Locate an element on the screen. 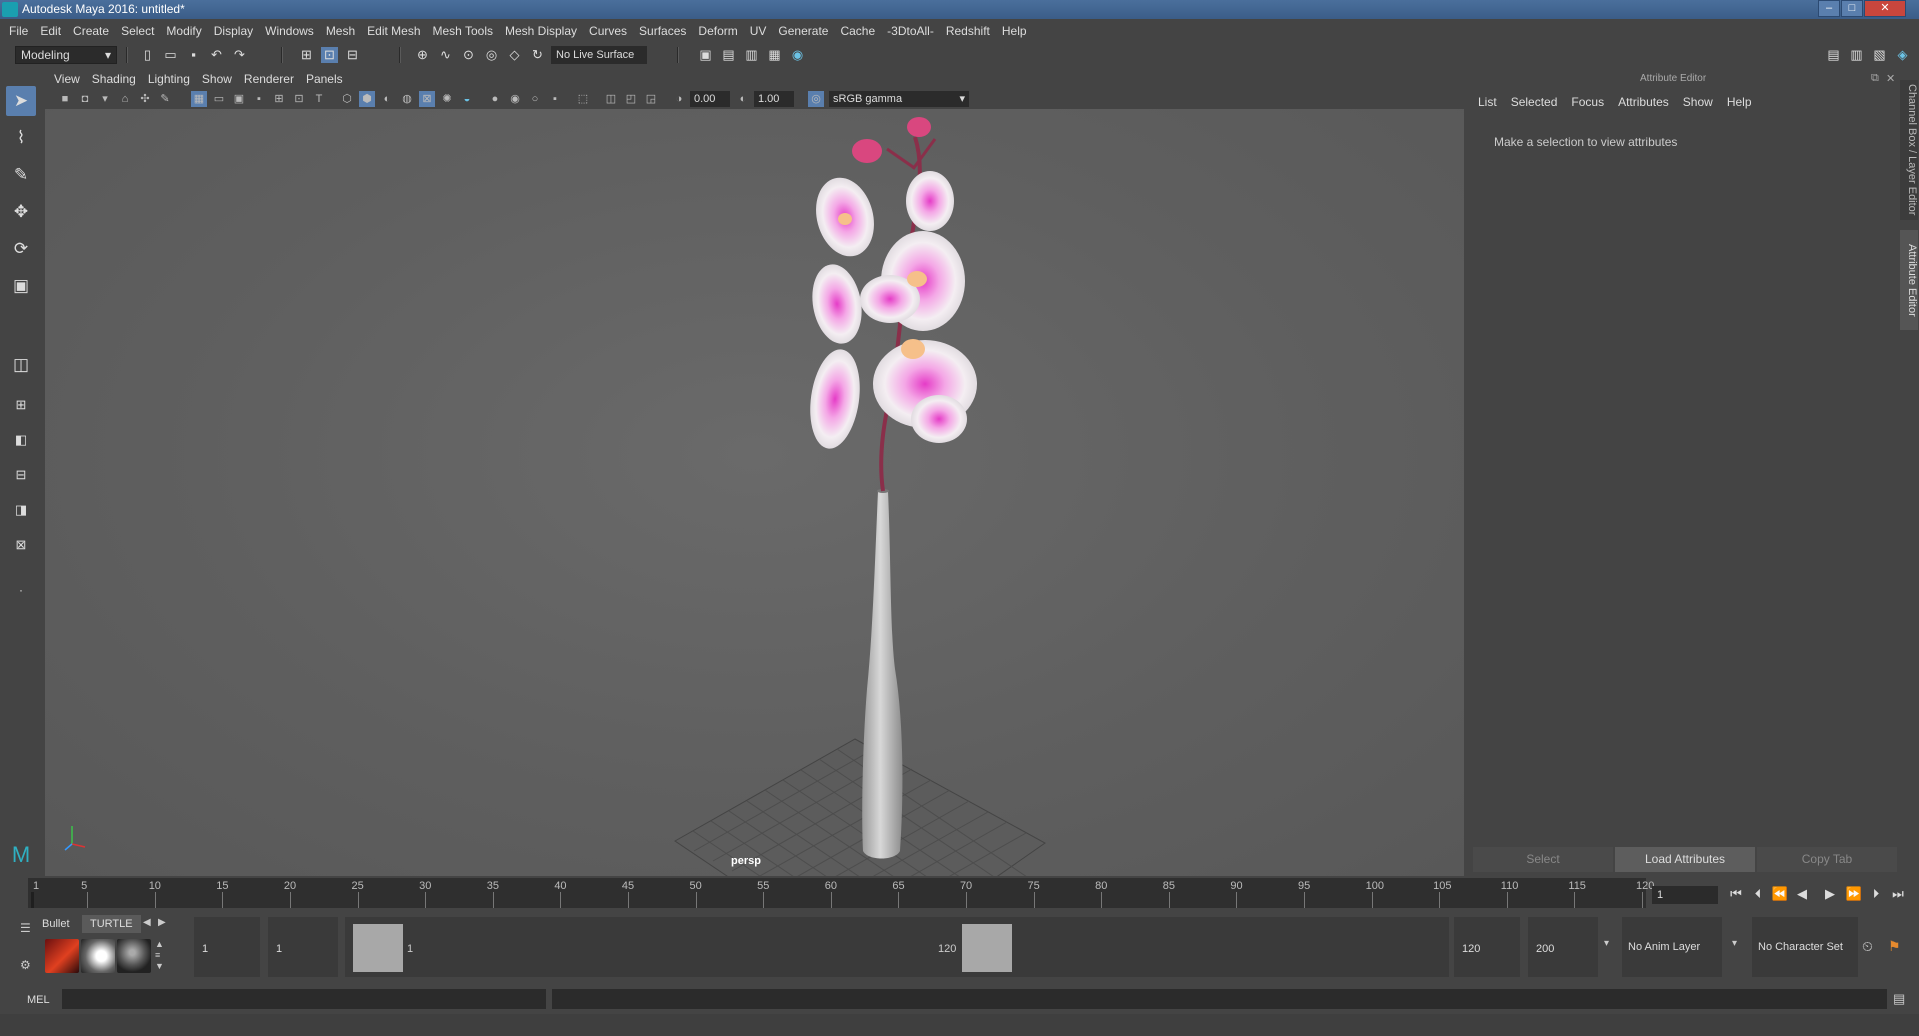  select-component-icon: ⊟ is located at coordinates (352, 55).